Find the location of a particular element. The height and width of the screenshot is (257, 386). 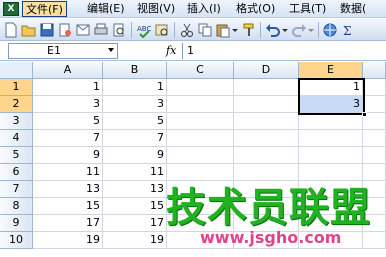

row-header: 5 is located at coordinates (16, 155).